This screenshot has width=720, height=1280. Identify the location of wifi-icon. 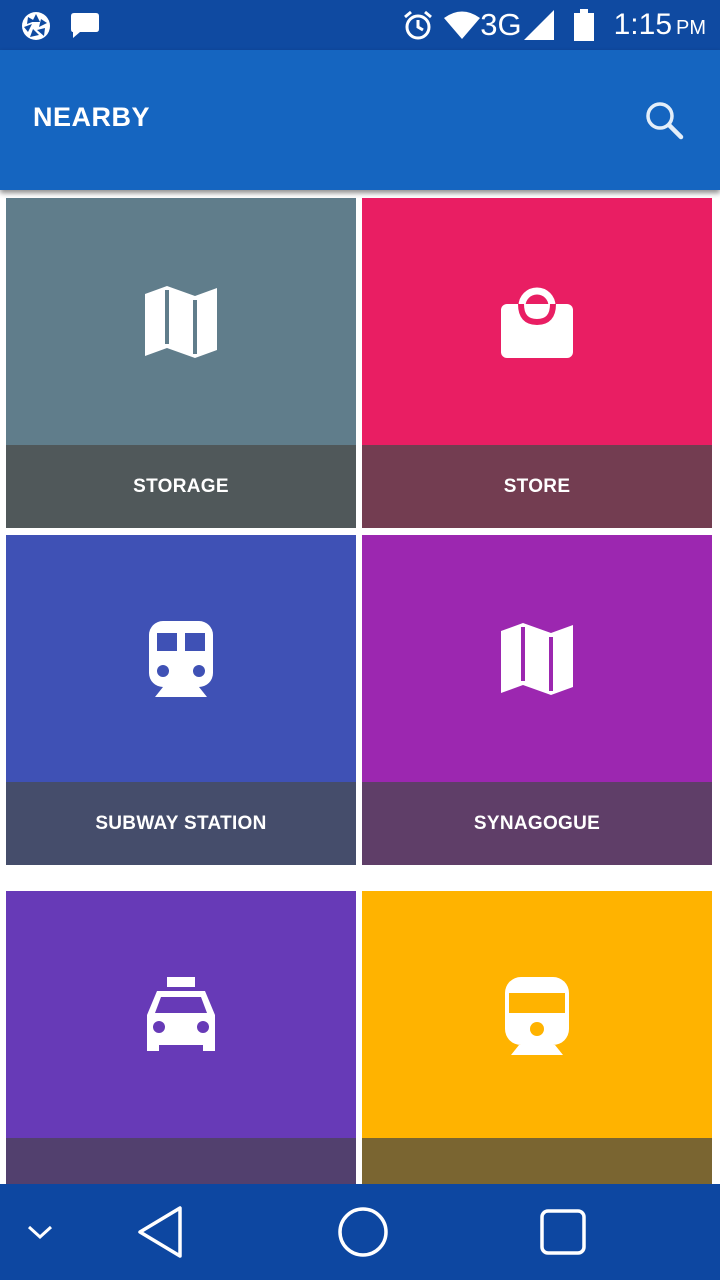
(462, 25).